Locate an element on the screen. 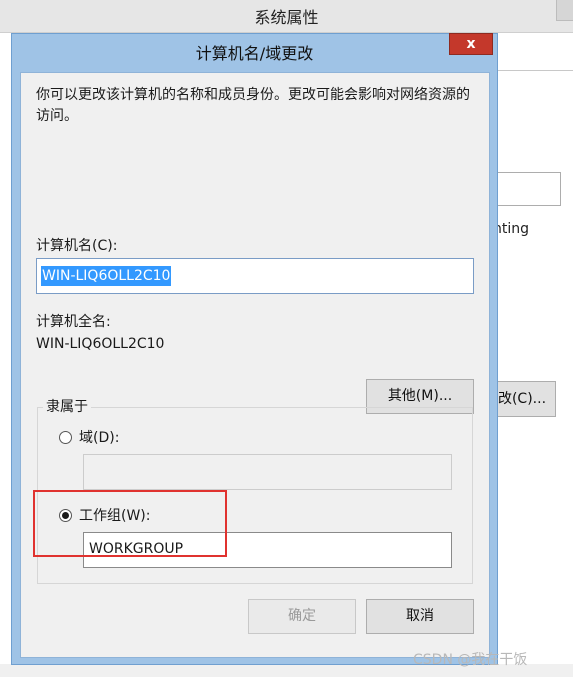  system-properties-tab-divider is located at coordinates (534, 70).